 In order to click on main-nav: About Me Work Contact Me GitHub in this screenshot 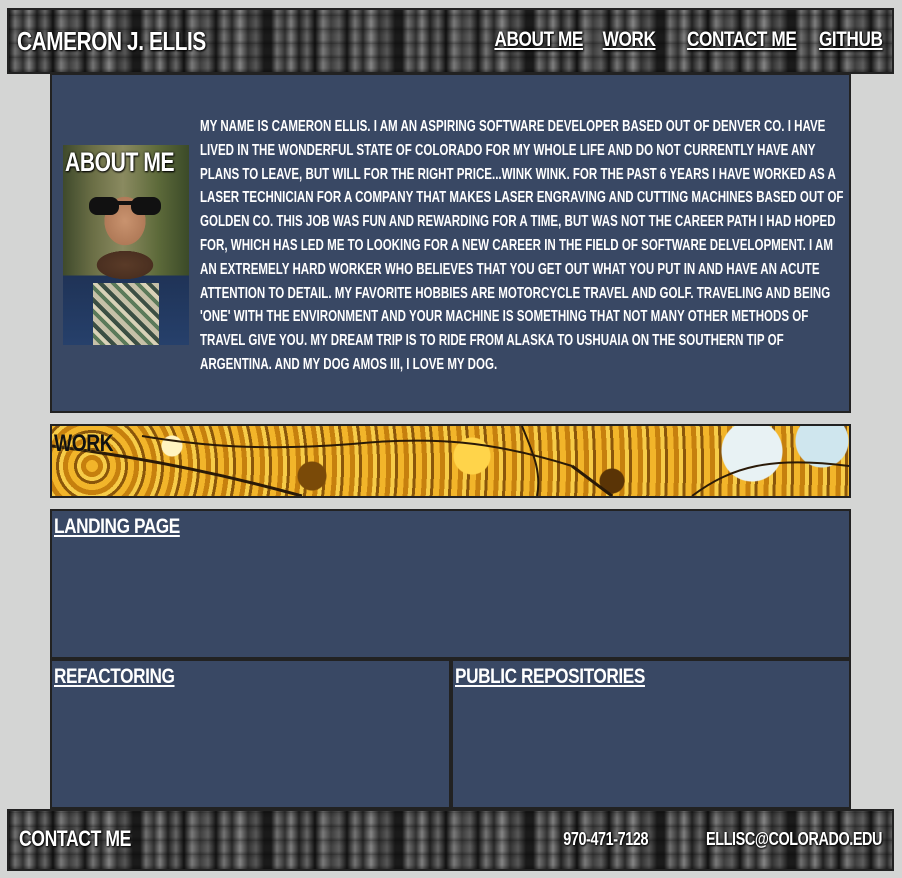, I will do `click(678, 40)`.